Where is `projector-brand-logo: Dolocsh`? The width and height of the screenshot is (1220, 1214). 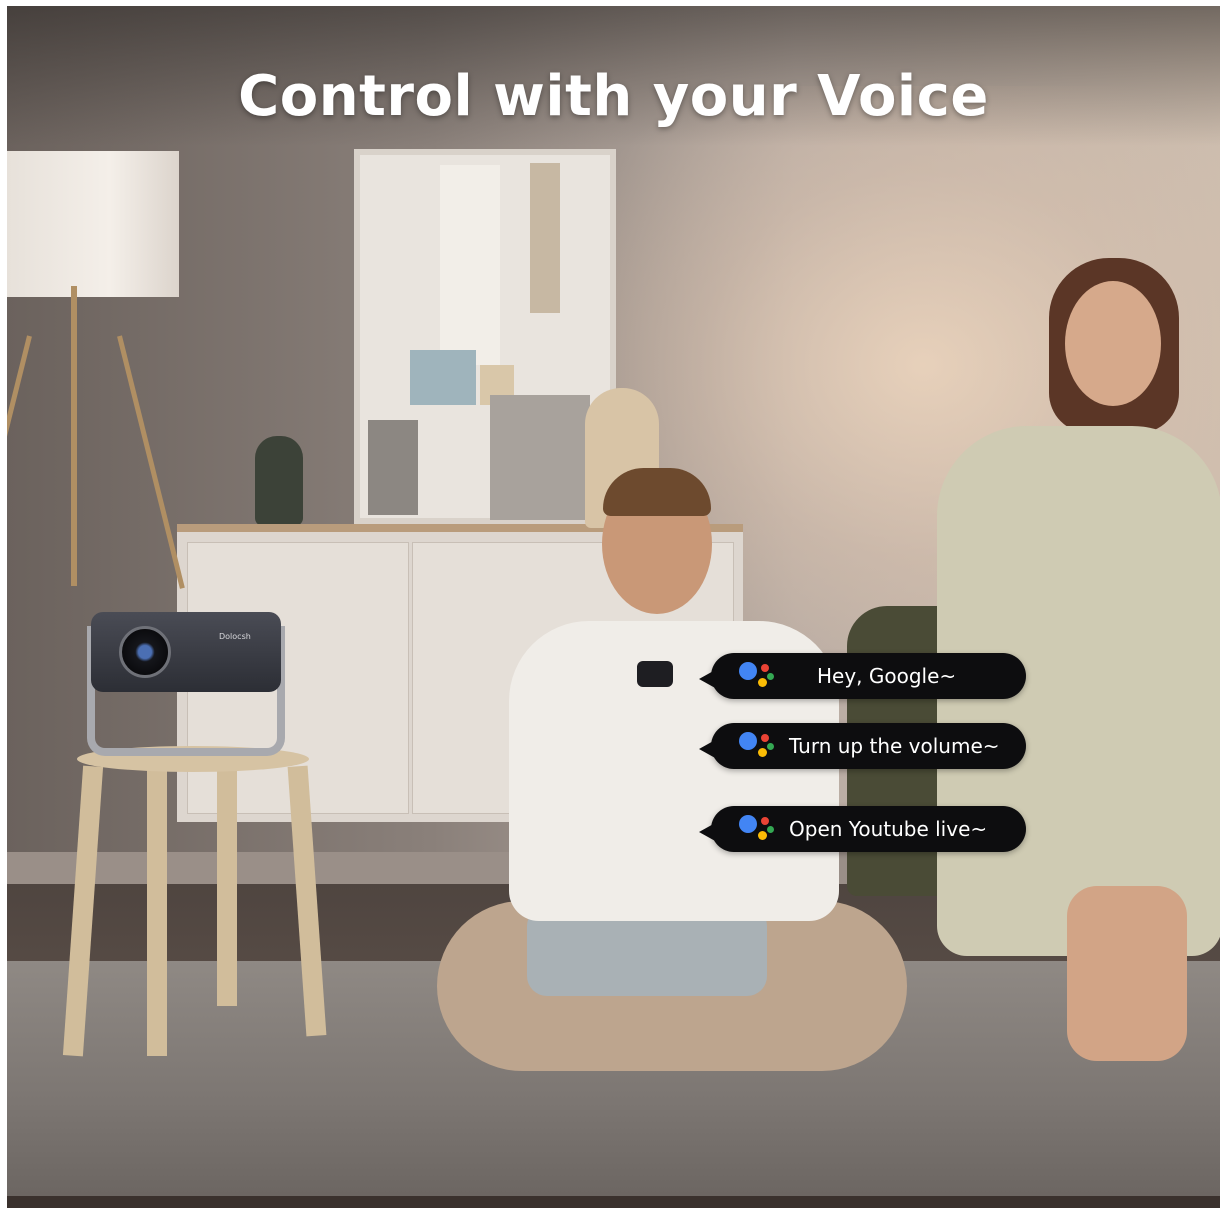 projector-brand-logo: Dolocsh is located at coordinates (235, 636).